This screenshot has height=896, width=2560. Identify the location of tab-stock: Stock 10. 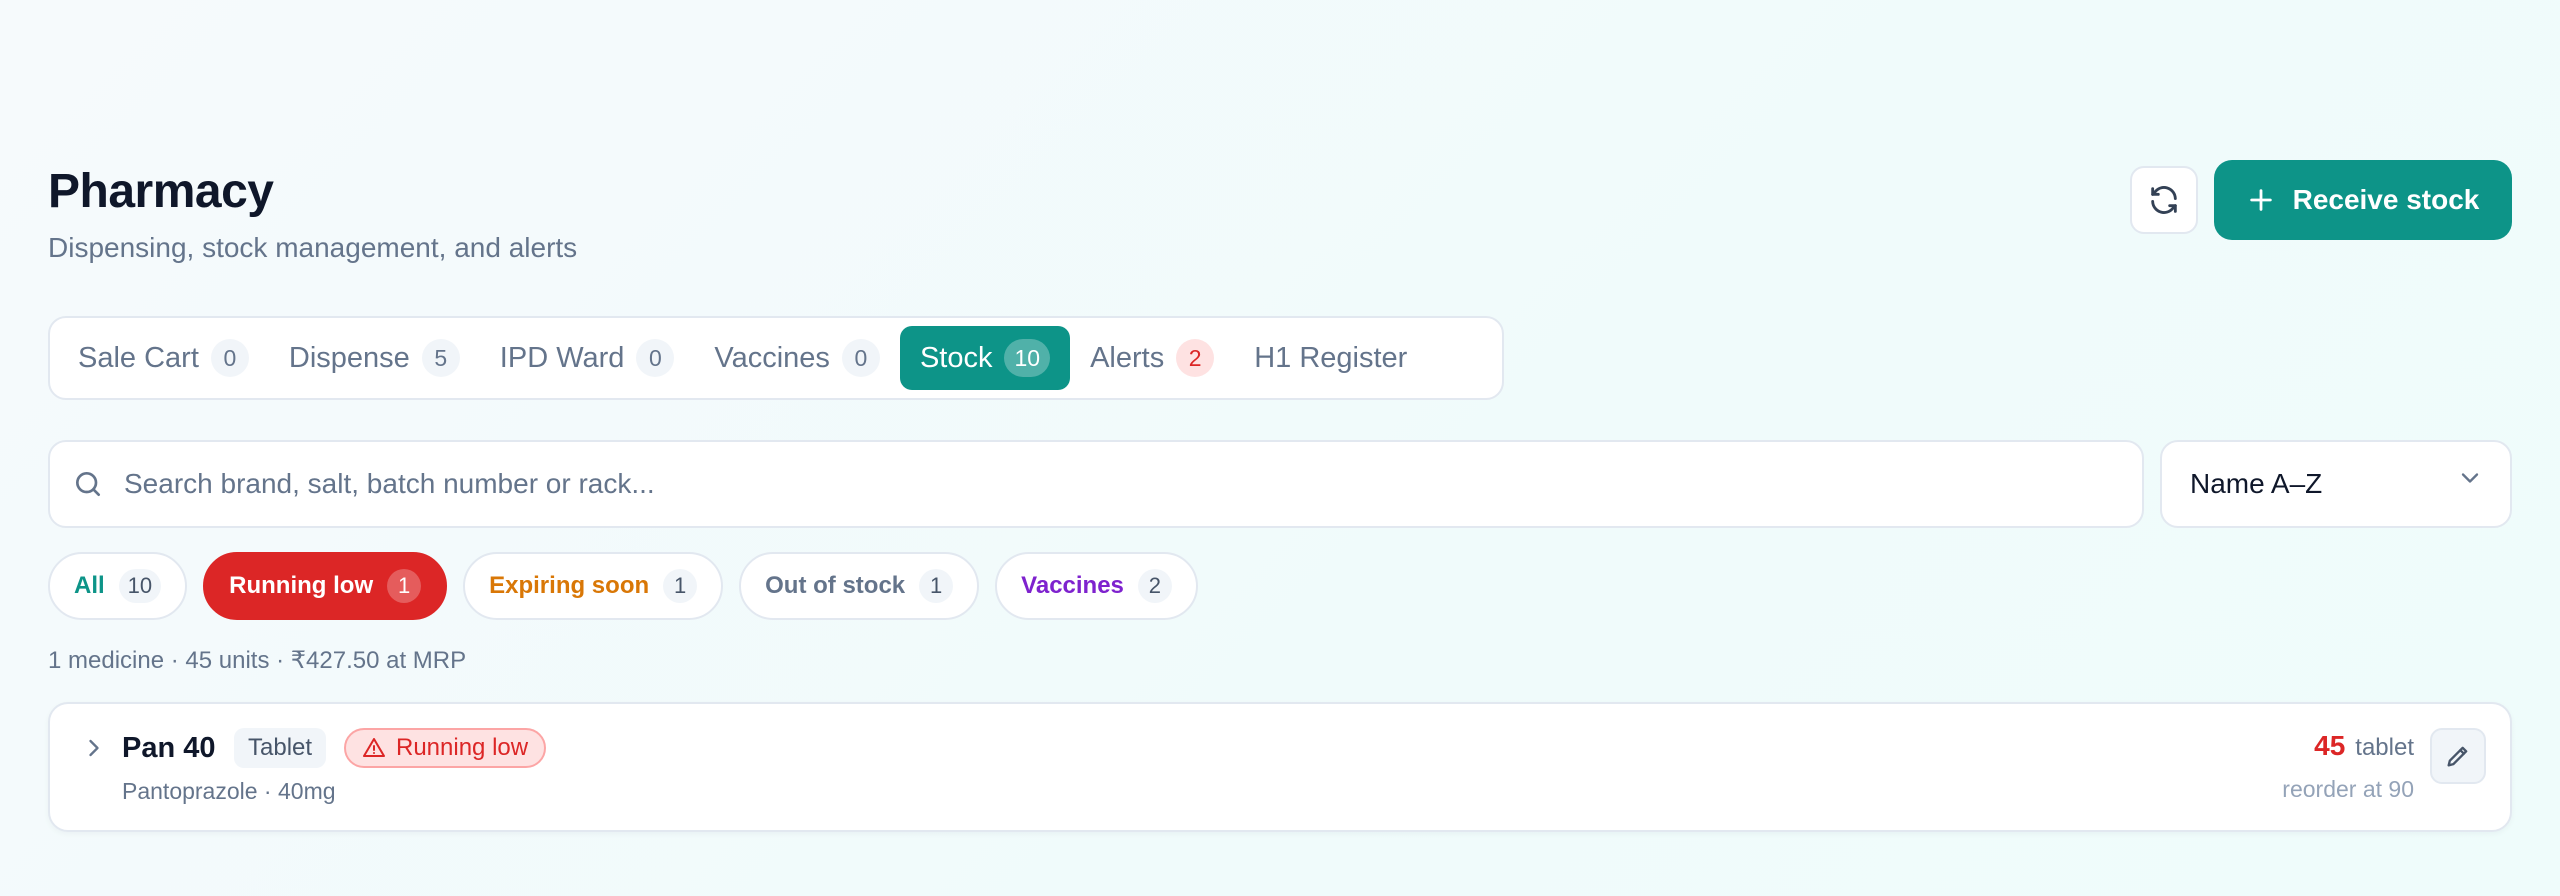
(985, 358).